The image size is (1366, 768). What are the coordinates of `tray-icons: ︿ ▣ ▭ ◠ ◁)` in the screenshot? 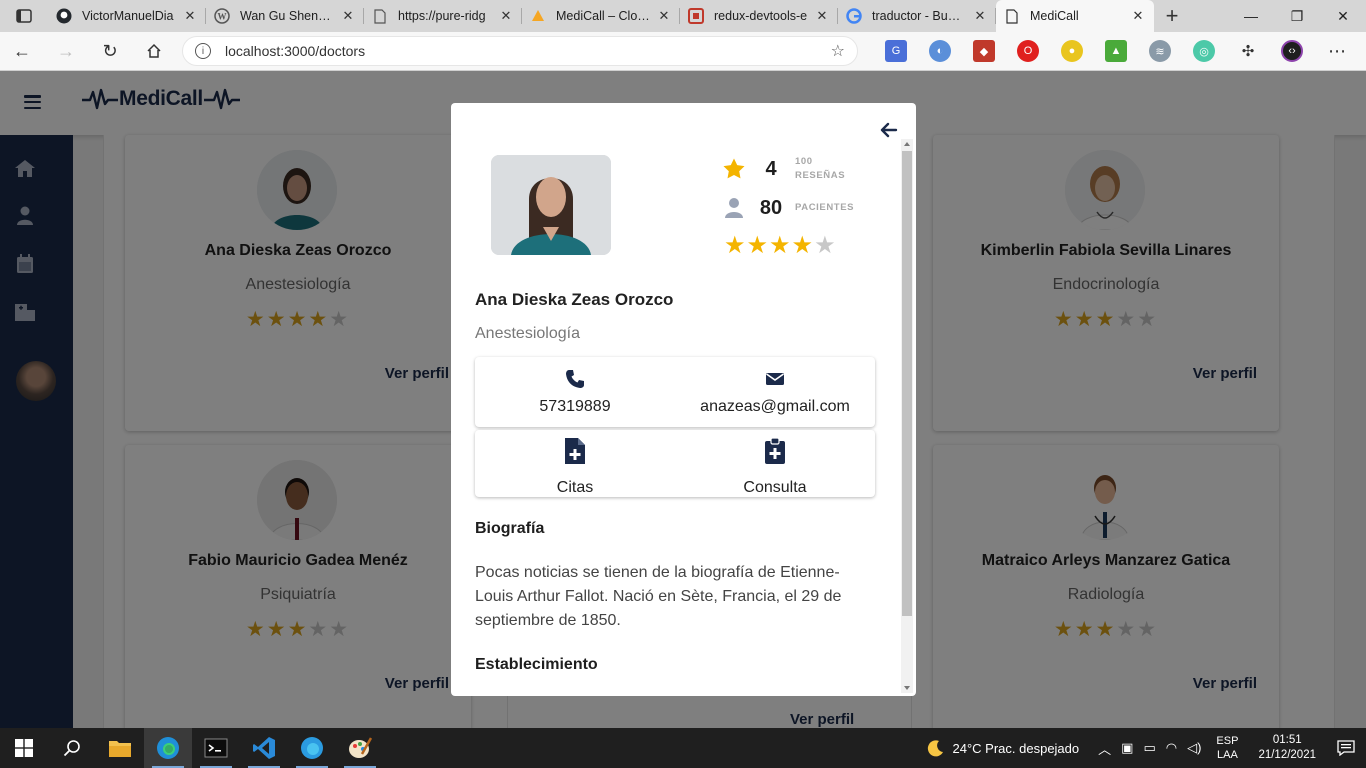 It's located at (1149, 748).